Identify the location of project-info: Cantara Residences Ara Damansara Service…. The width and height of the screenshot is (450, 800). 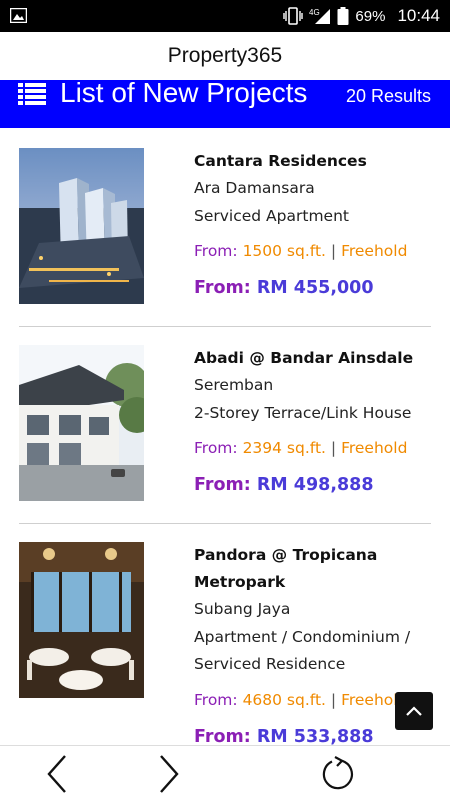
(314, 223).